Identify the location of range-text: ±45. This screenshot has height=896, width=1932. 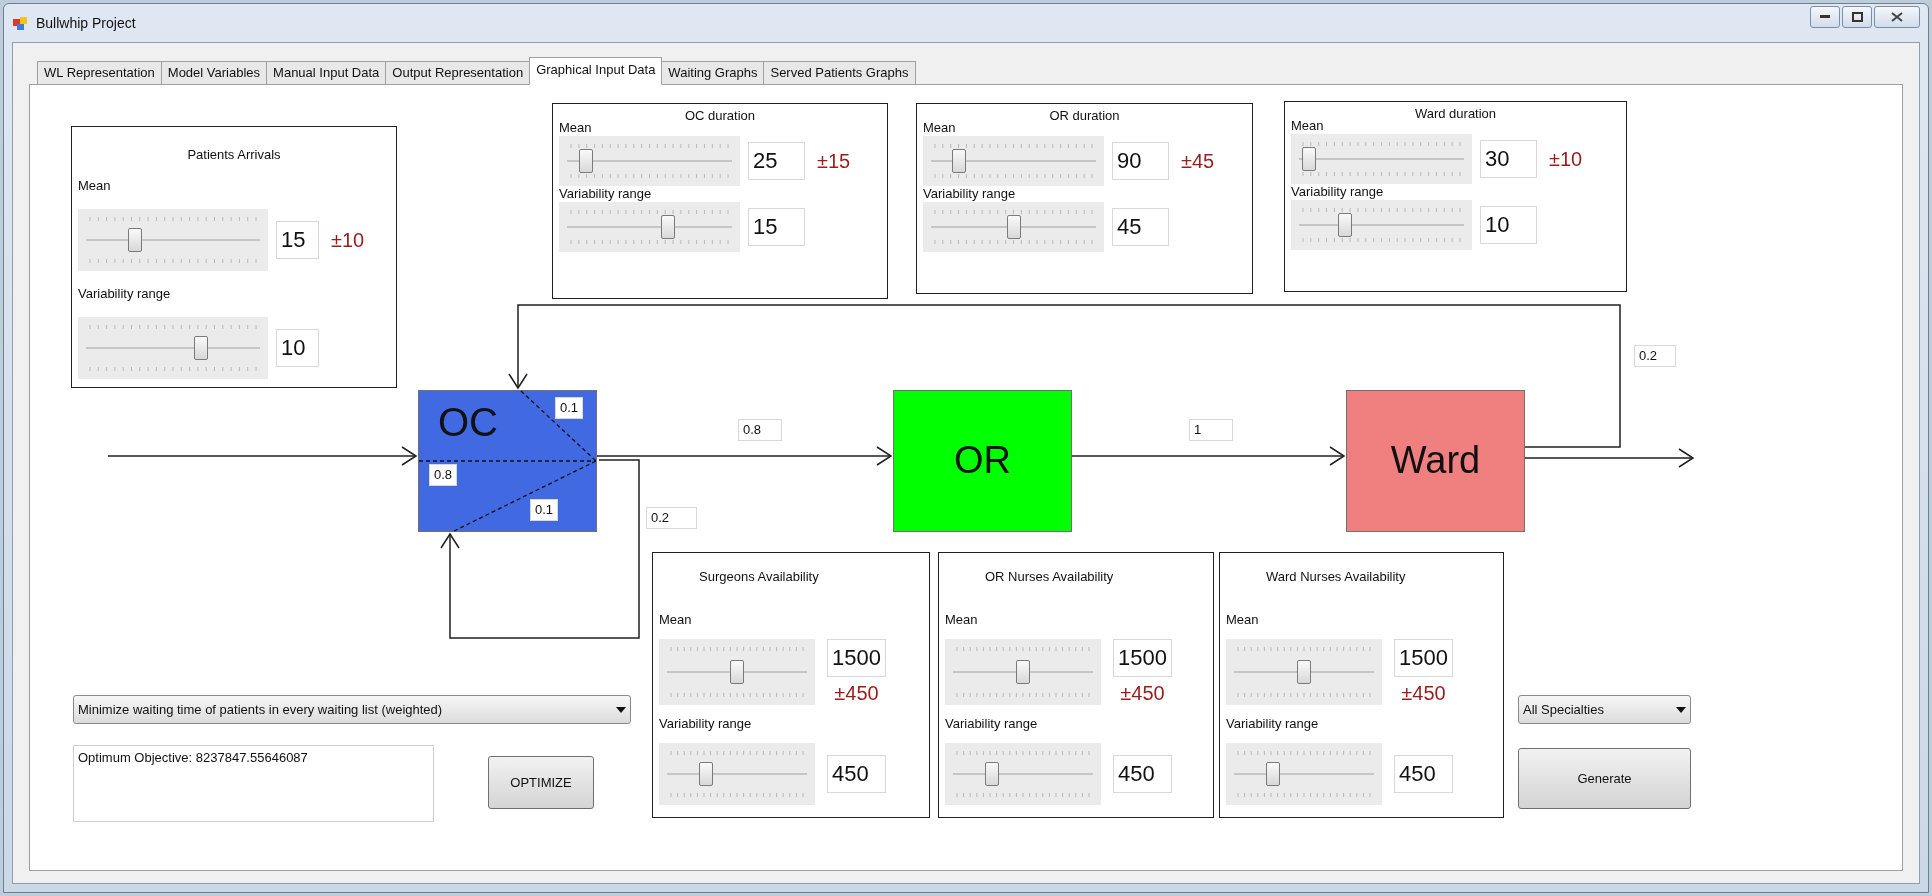
(1198, 161).